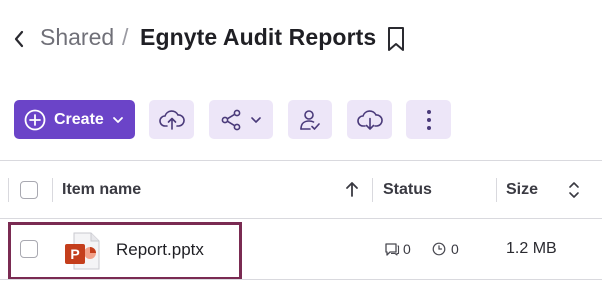 This screenshot has width=602, height=296. I want to click on column-header-item-name: Item name, so click(101, 190).